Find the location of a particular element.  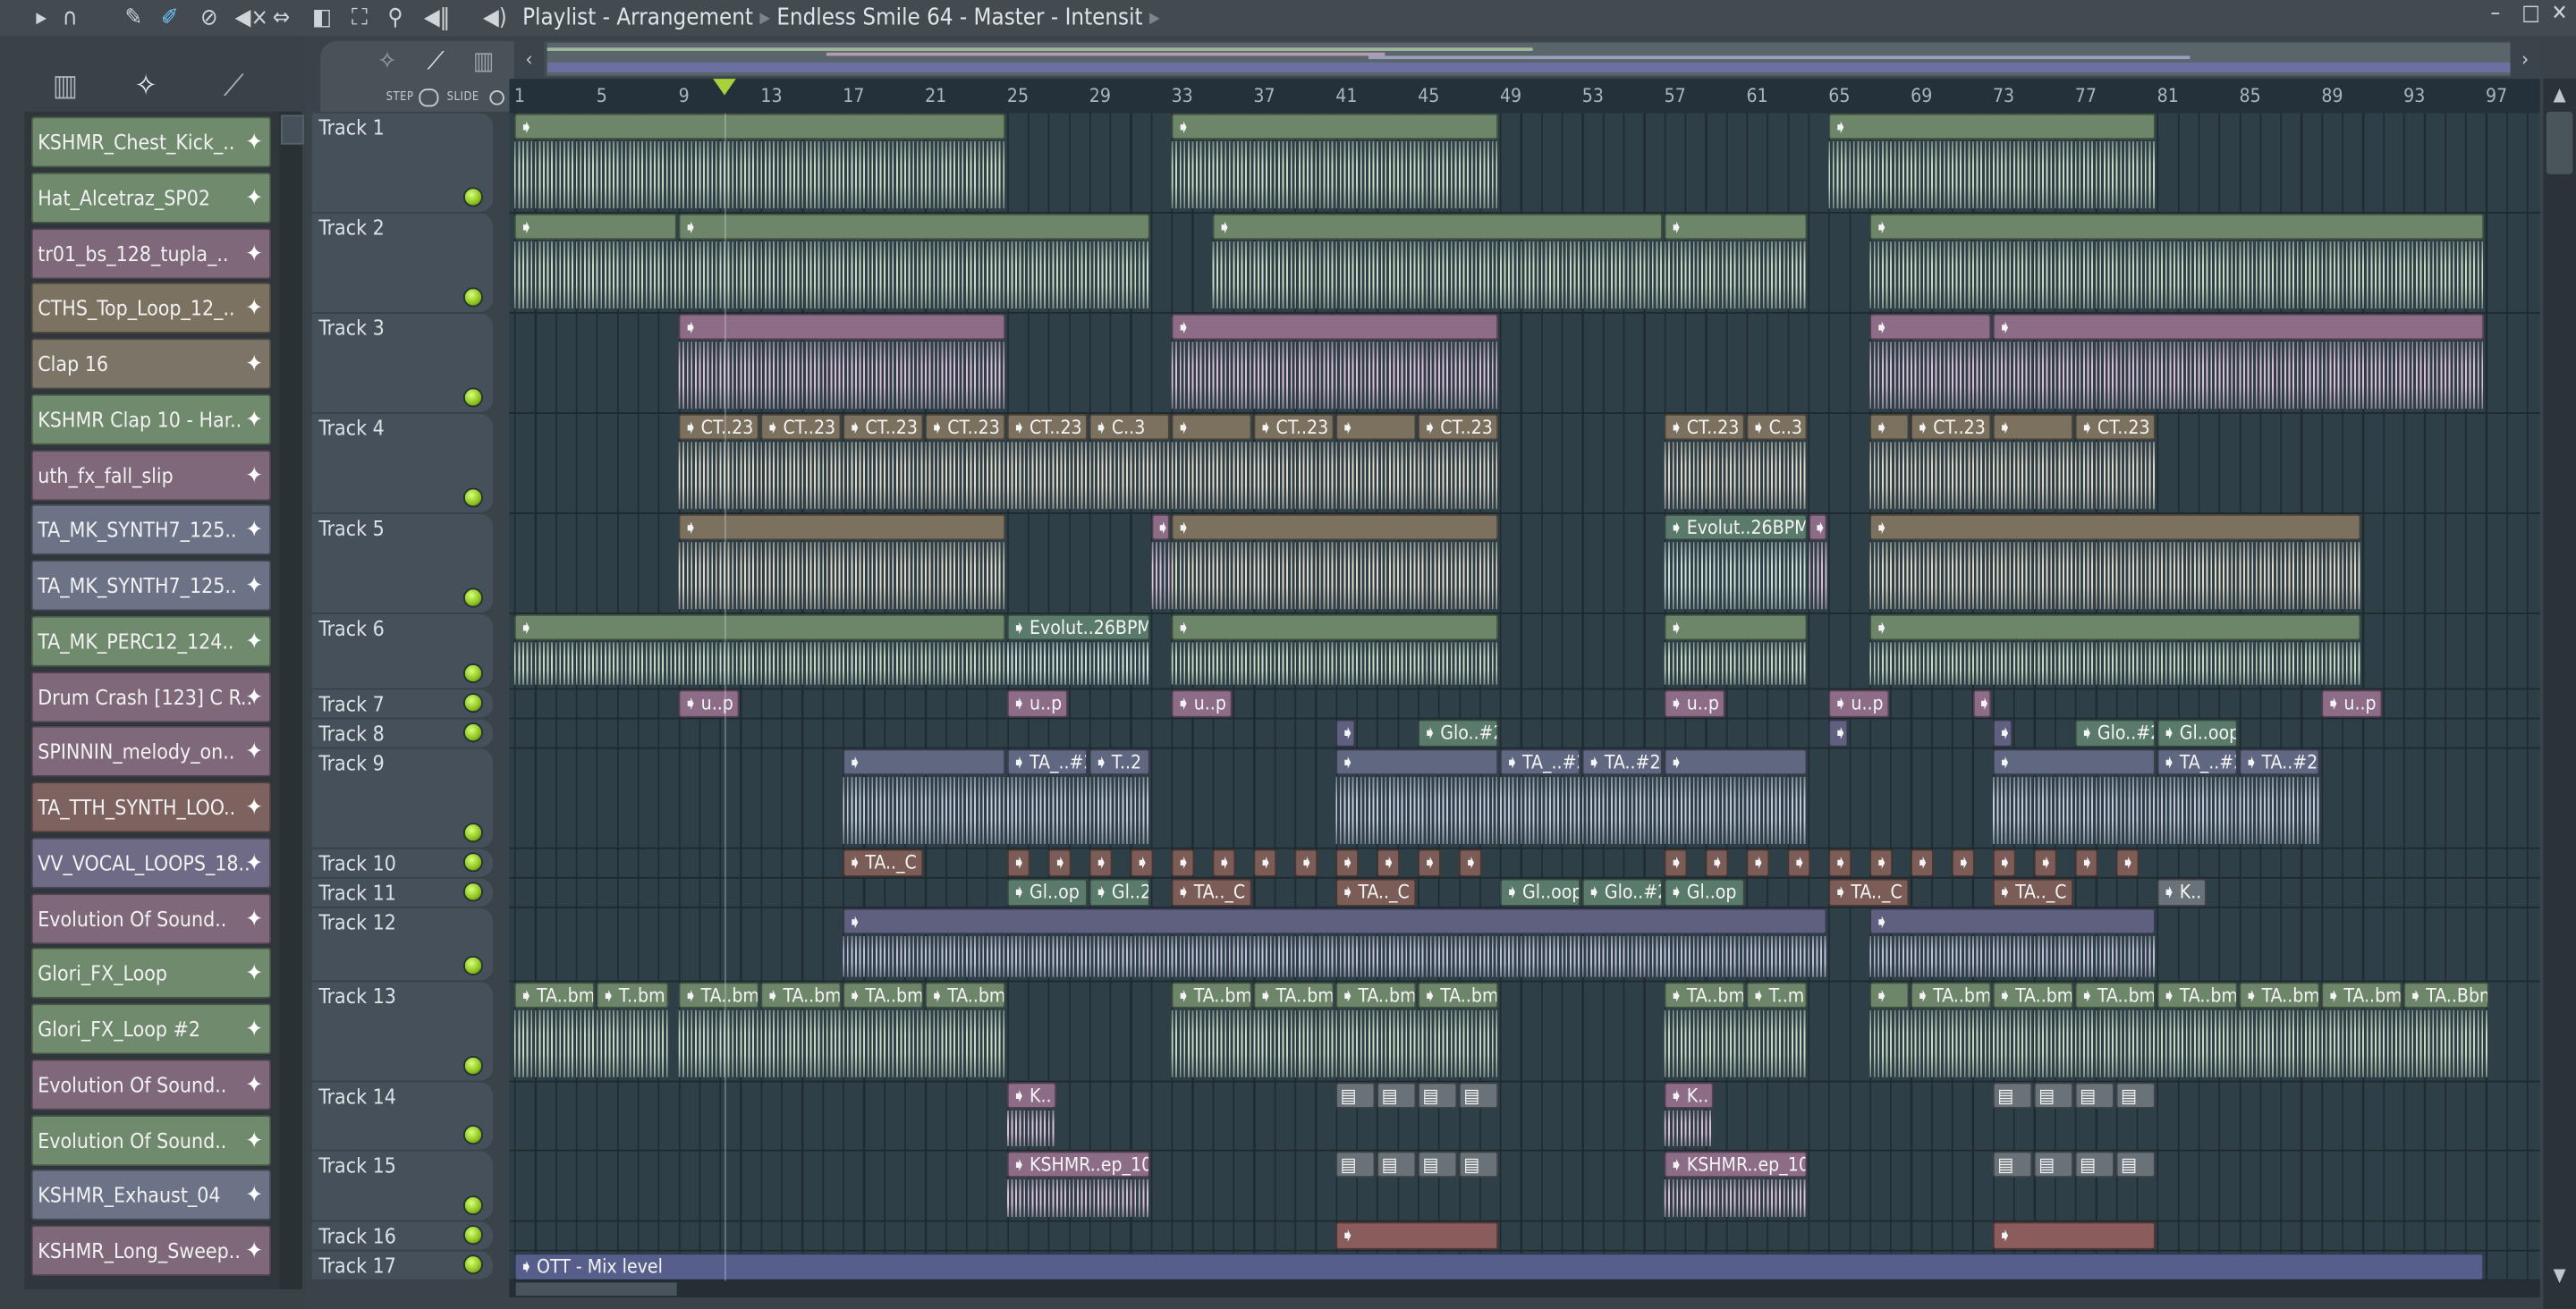

scroll-right-button: › is located at coordinates (2525, 59).